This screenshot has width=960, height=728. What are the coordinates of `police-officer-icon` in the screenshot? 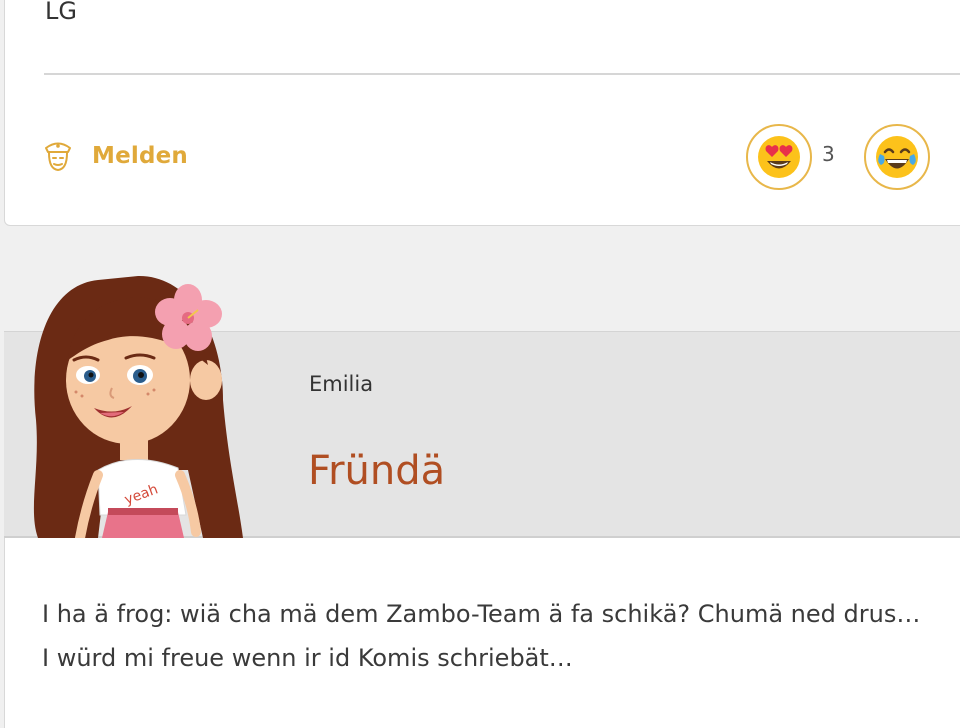 It's located at (58, 157).